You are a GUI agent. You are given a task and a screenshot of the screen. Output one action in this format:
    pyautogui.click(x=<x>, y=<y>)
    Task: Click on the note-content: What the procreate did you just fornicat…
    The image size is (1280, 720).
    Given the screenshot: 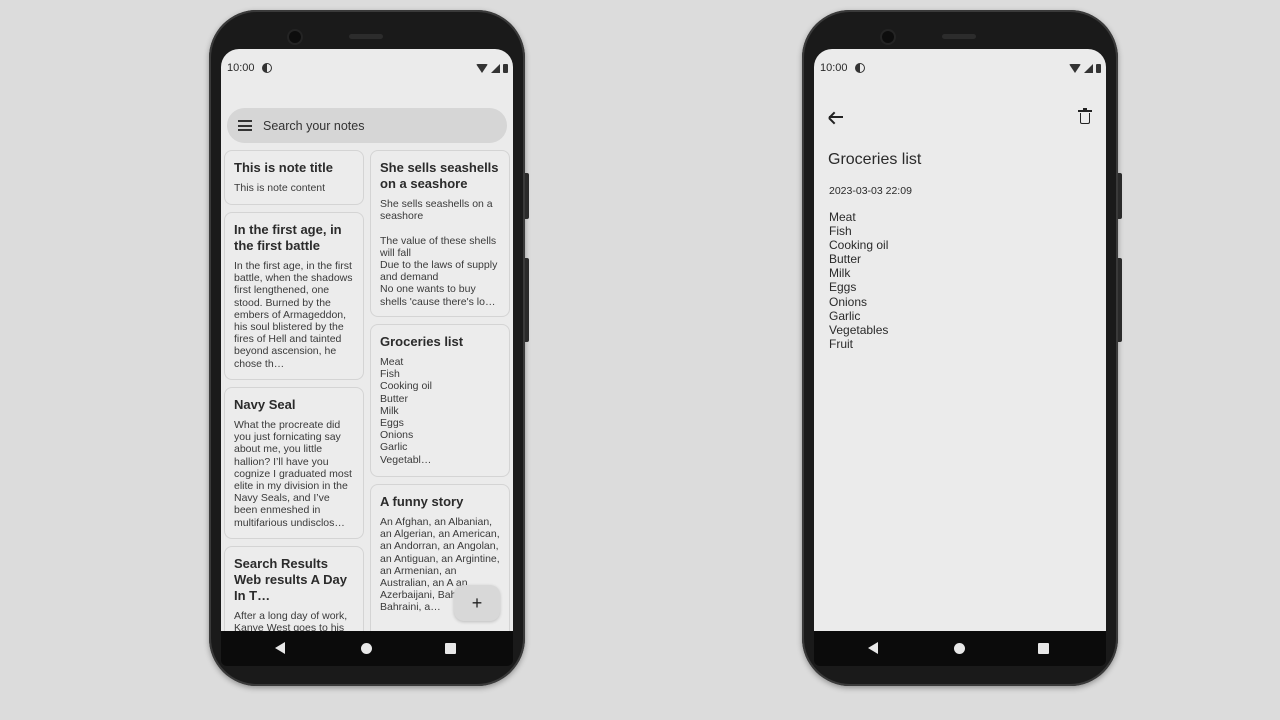 What is the action you would take?
    pyautogui.click(x=294, y=474)
    